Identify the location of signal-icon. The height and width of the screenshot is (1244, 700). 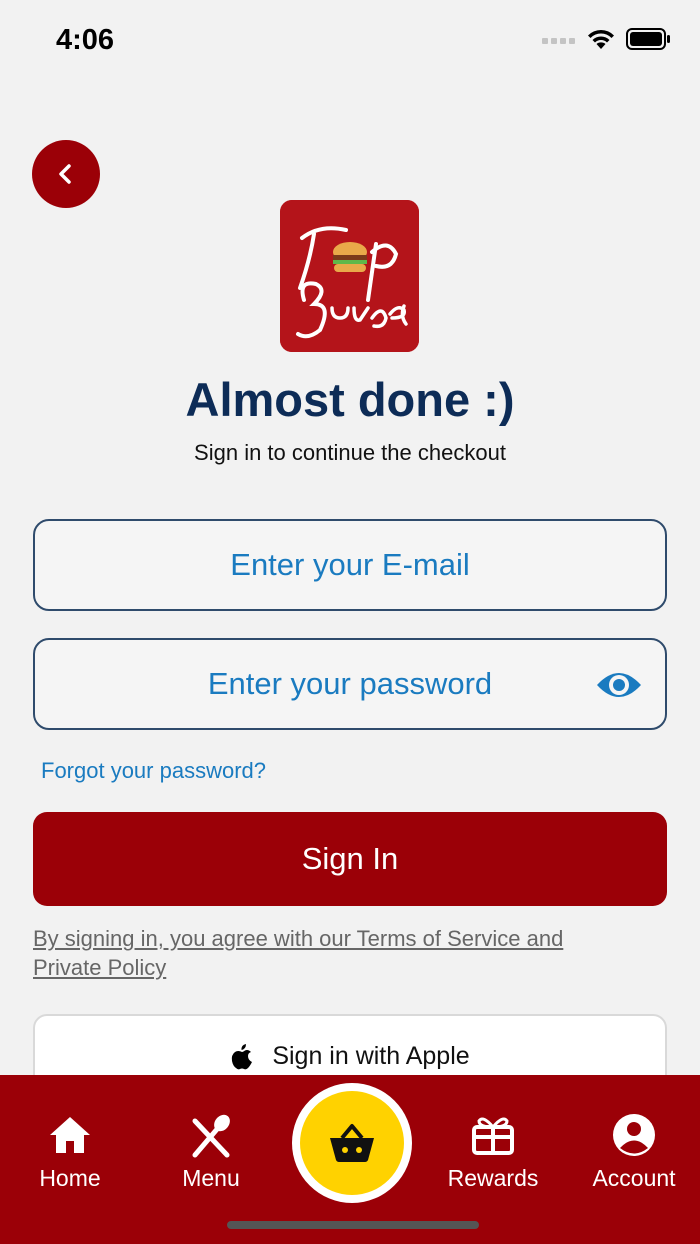
(558, 41).